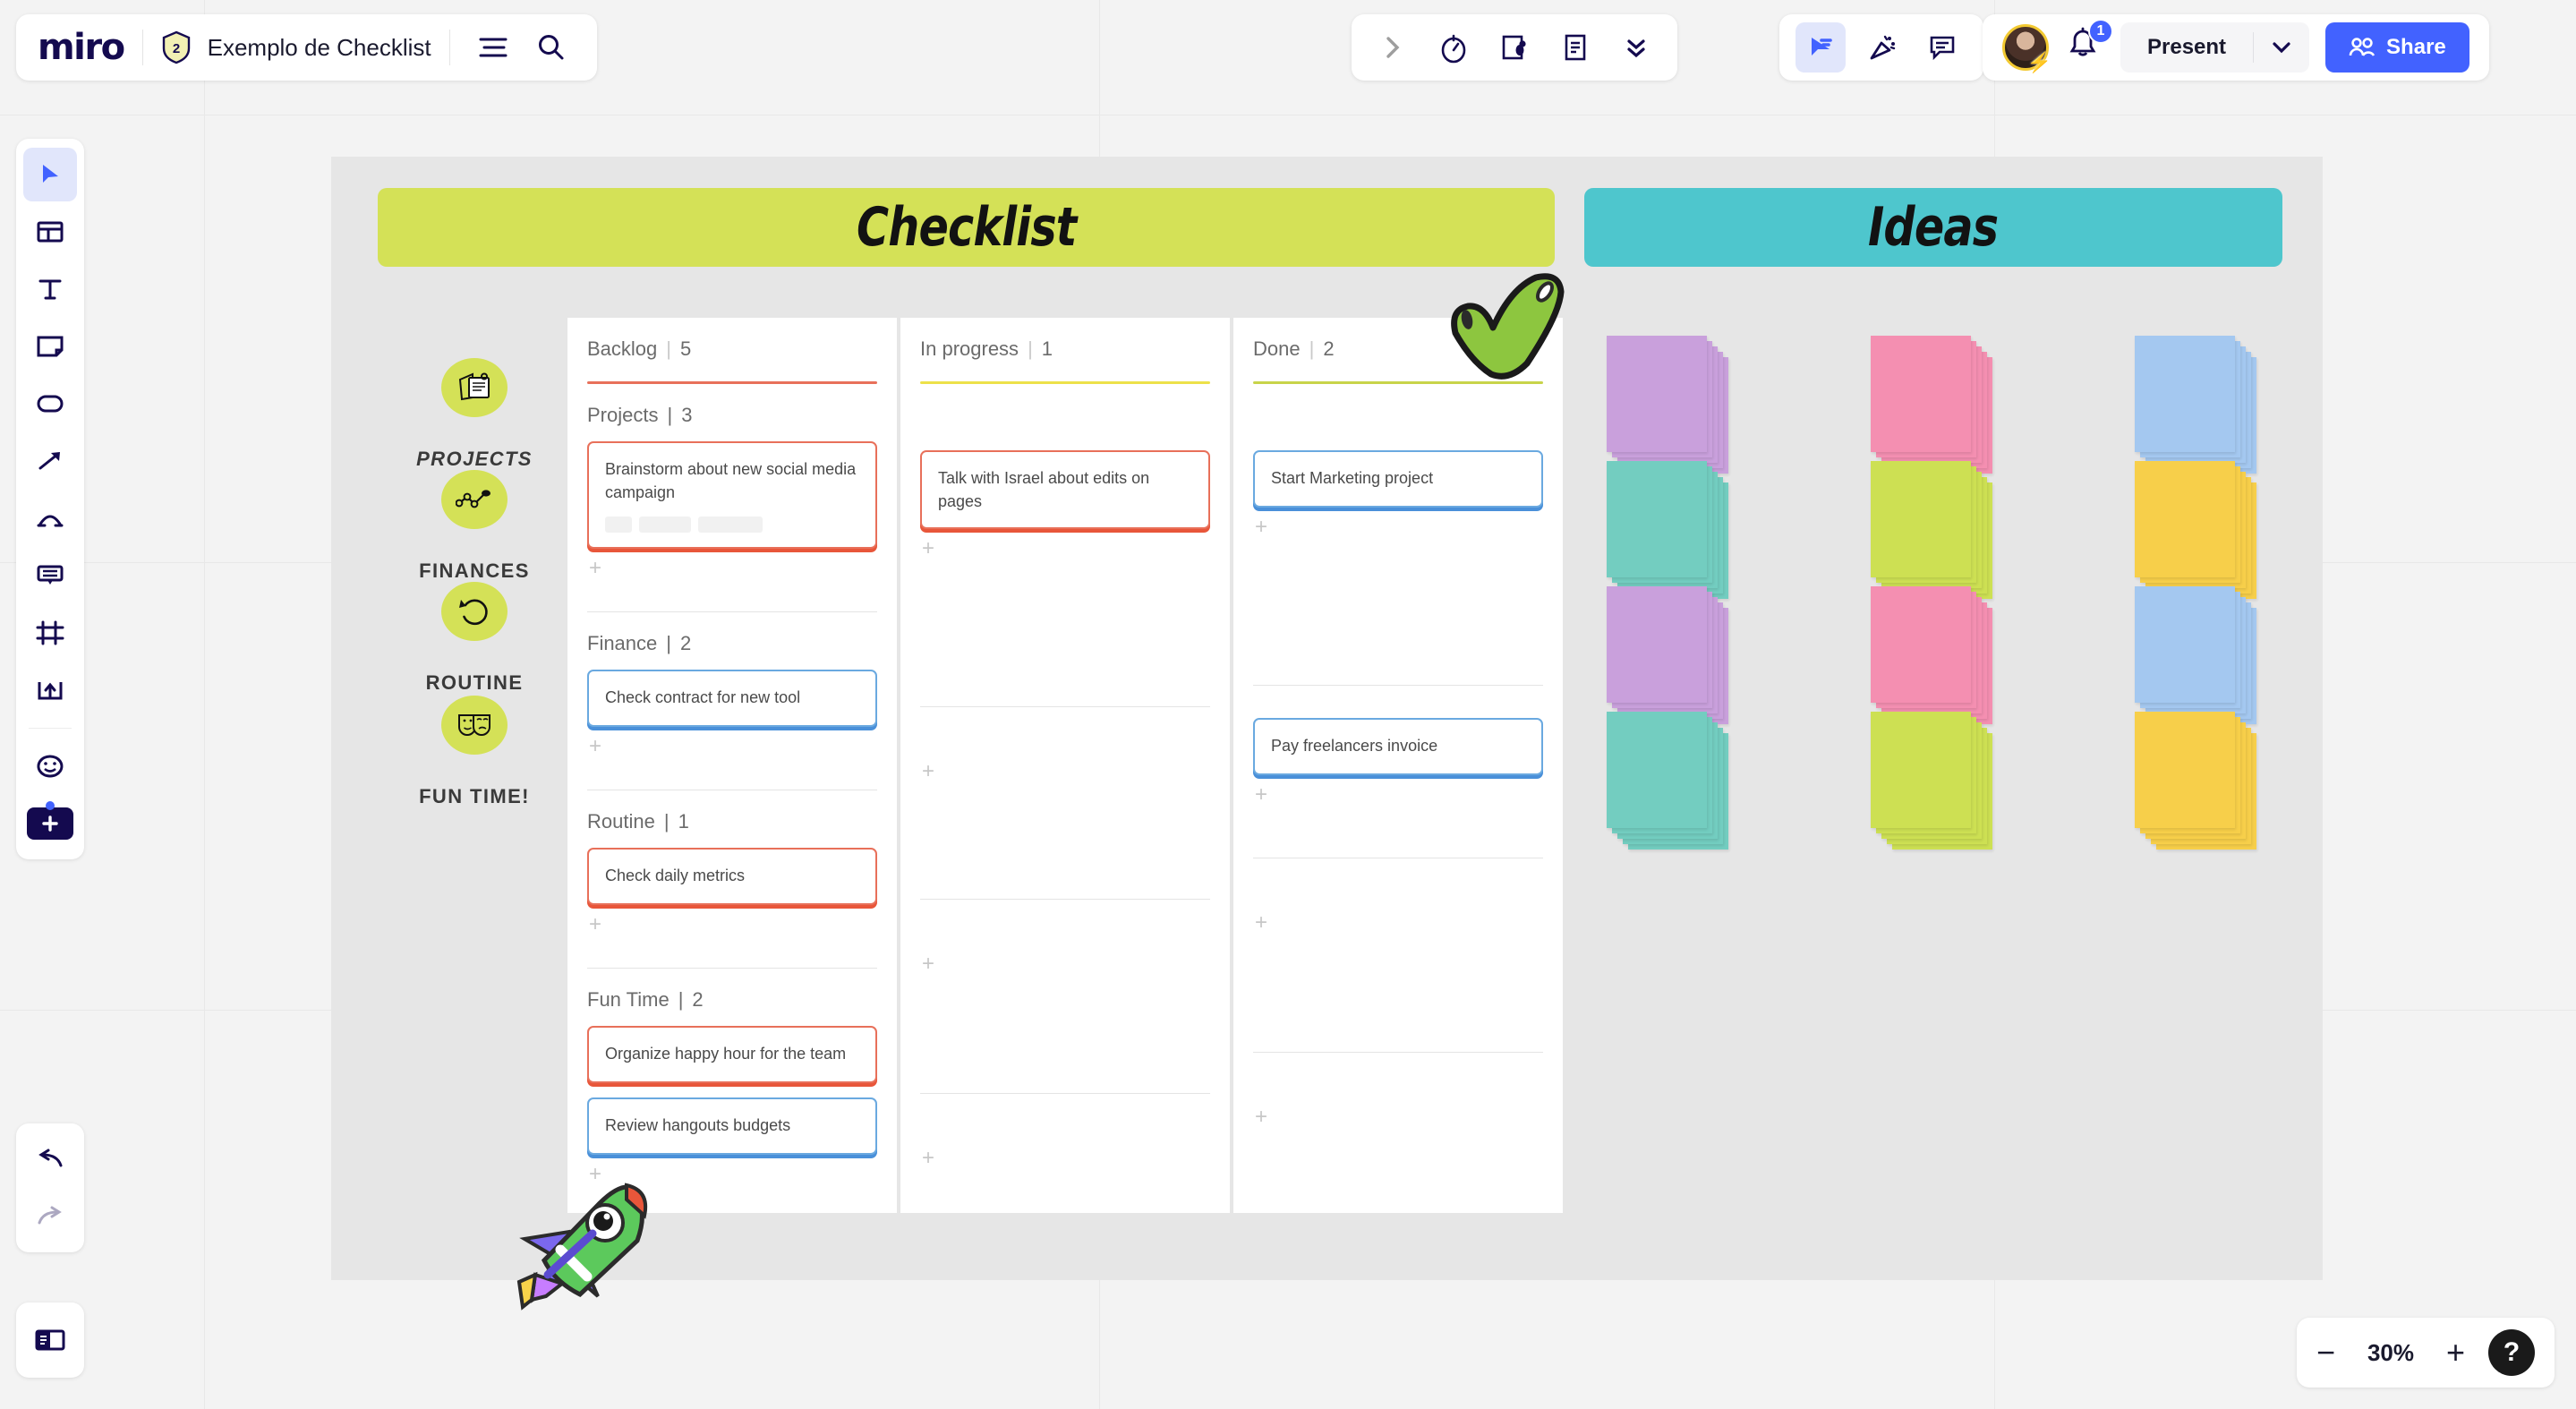 This screenshot has height=1409, width=2576. What do you see at coordinates (698, 1126) in the screenshot?
I see `card-text: Review hangouts budgets` at bounding box center [698, 1126].